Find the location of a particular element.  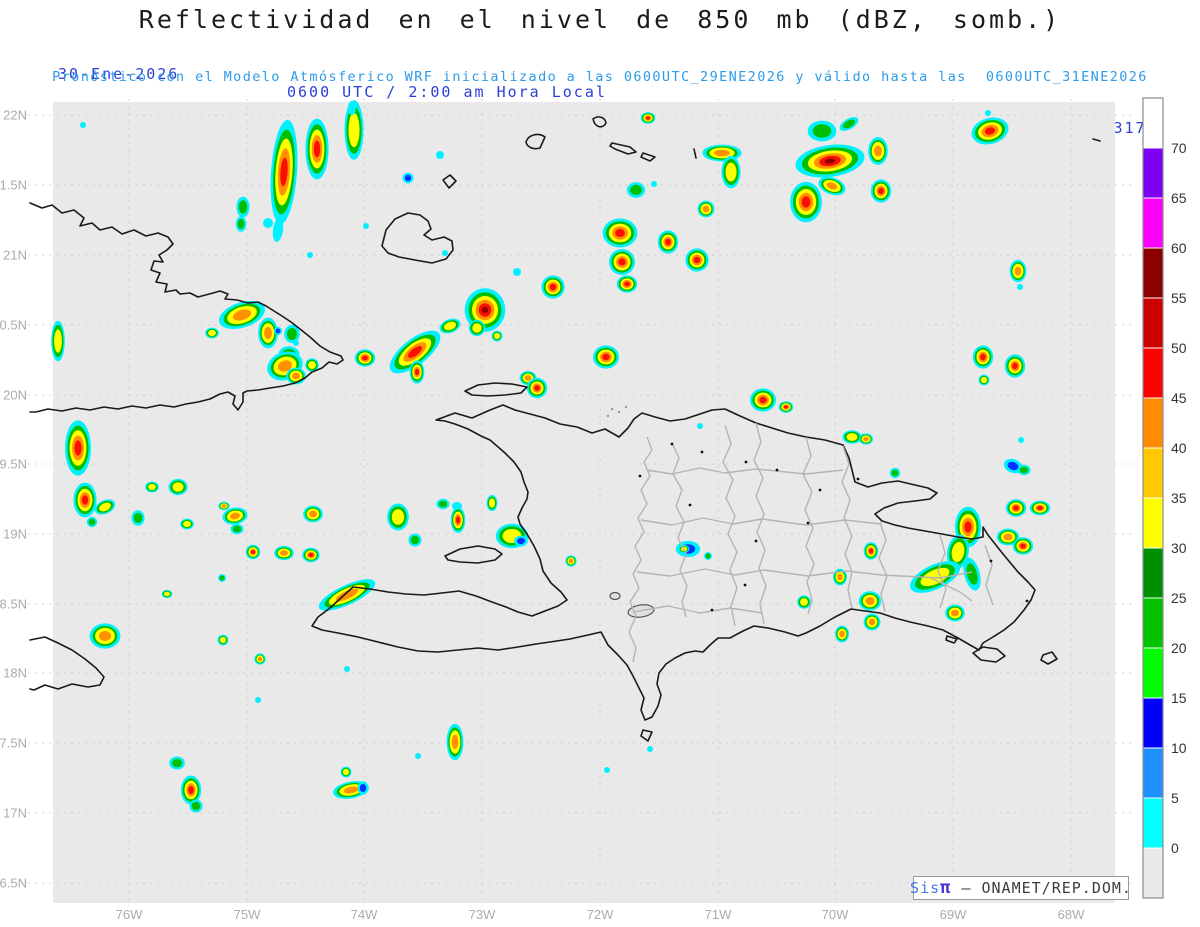

colorbar-tick-label: 55 is located at coordinates (1179, 298).